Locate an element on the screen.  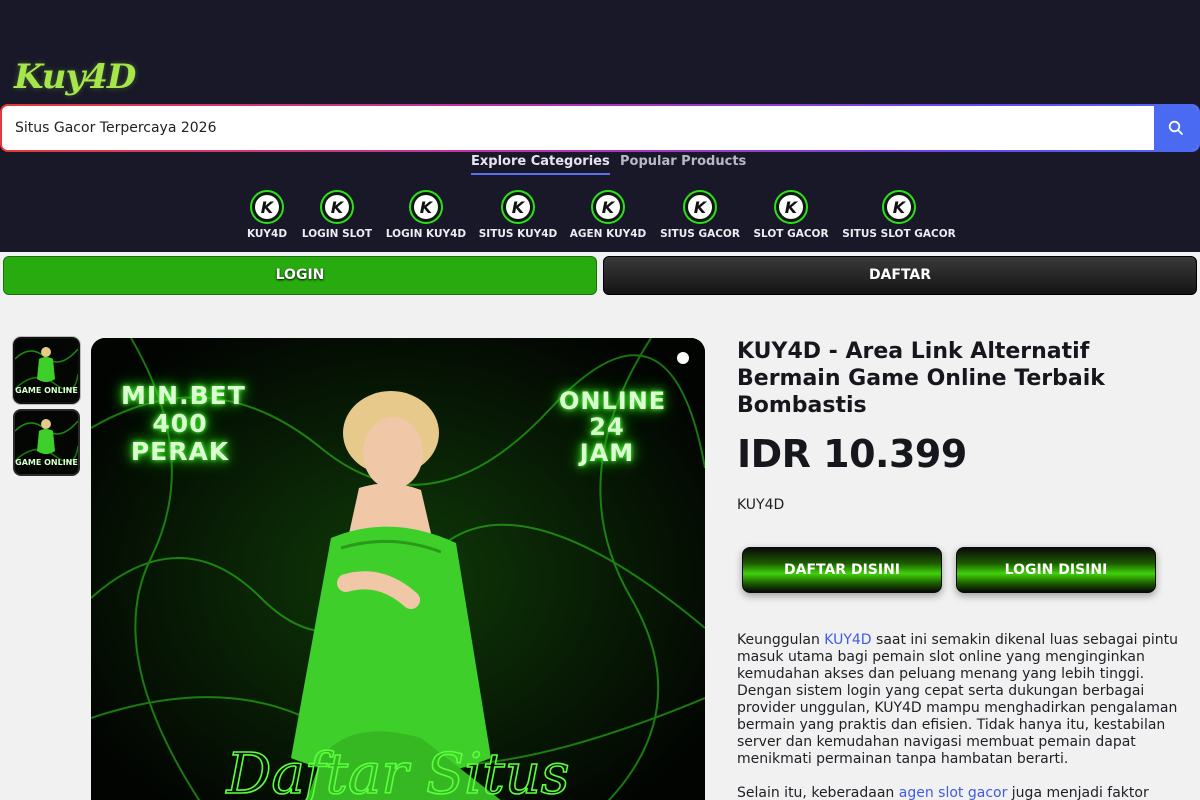
login-button: LOGIN is located at coordinates (300, 275).